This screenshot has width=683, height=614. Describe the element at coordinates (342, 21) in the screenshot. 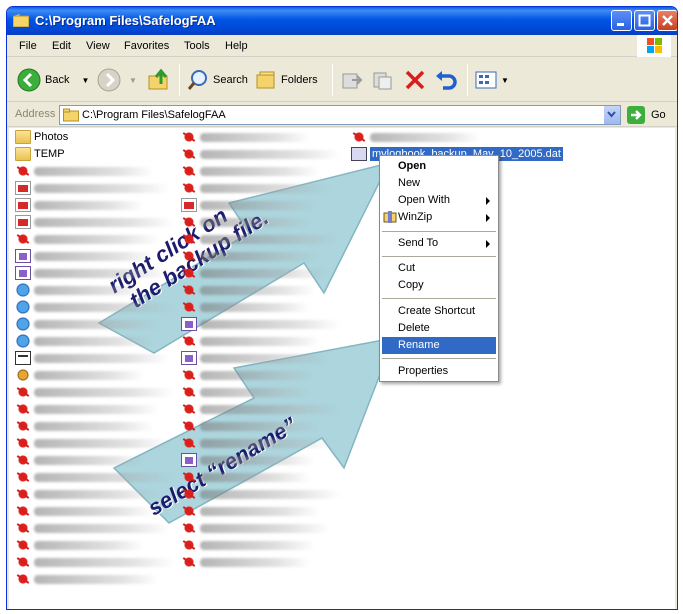

I see `title-bar: C:\Program Files\SafelogFAA` at that location.